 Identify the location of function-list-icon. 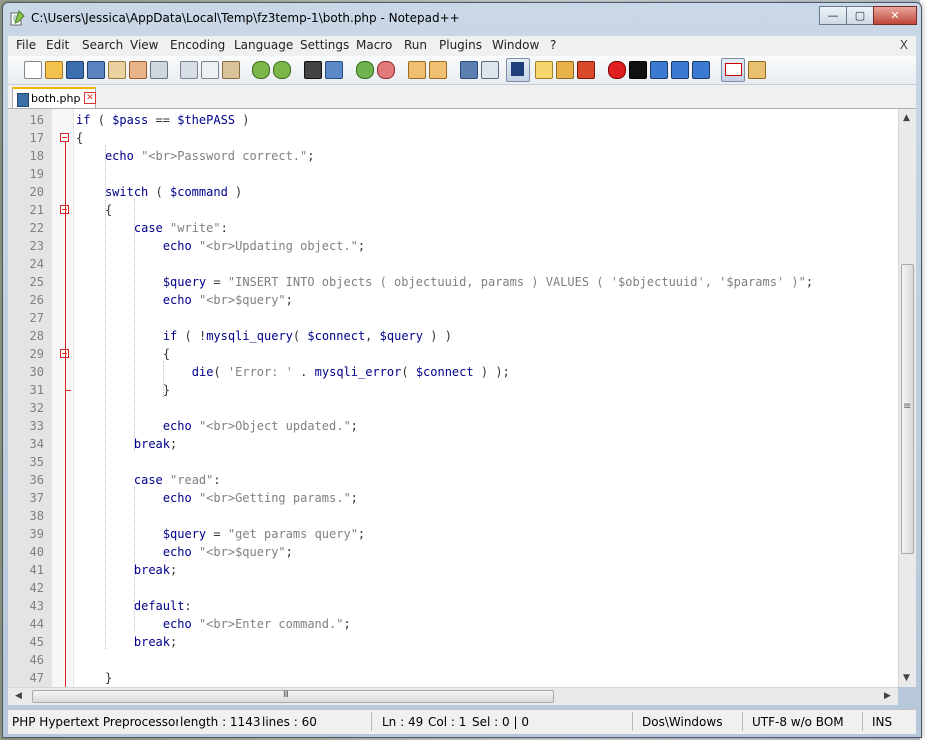
(586, 70).